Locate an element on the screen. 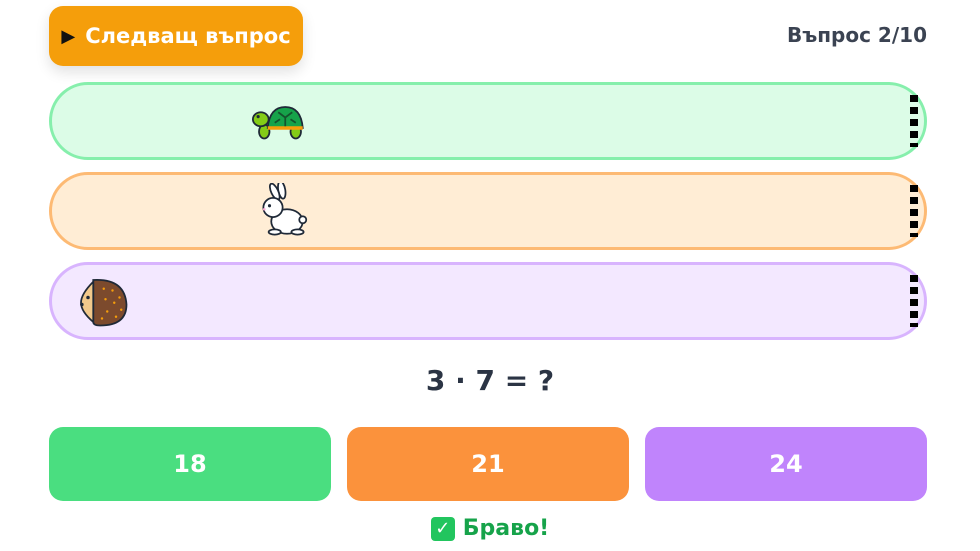 Image resolution: width=980 pixels, height=551 pixels. next-question-button: ▶ Следващ въпрос is located at coordinates (176, 36).